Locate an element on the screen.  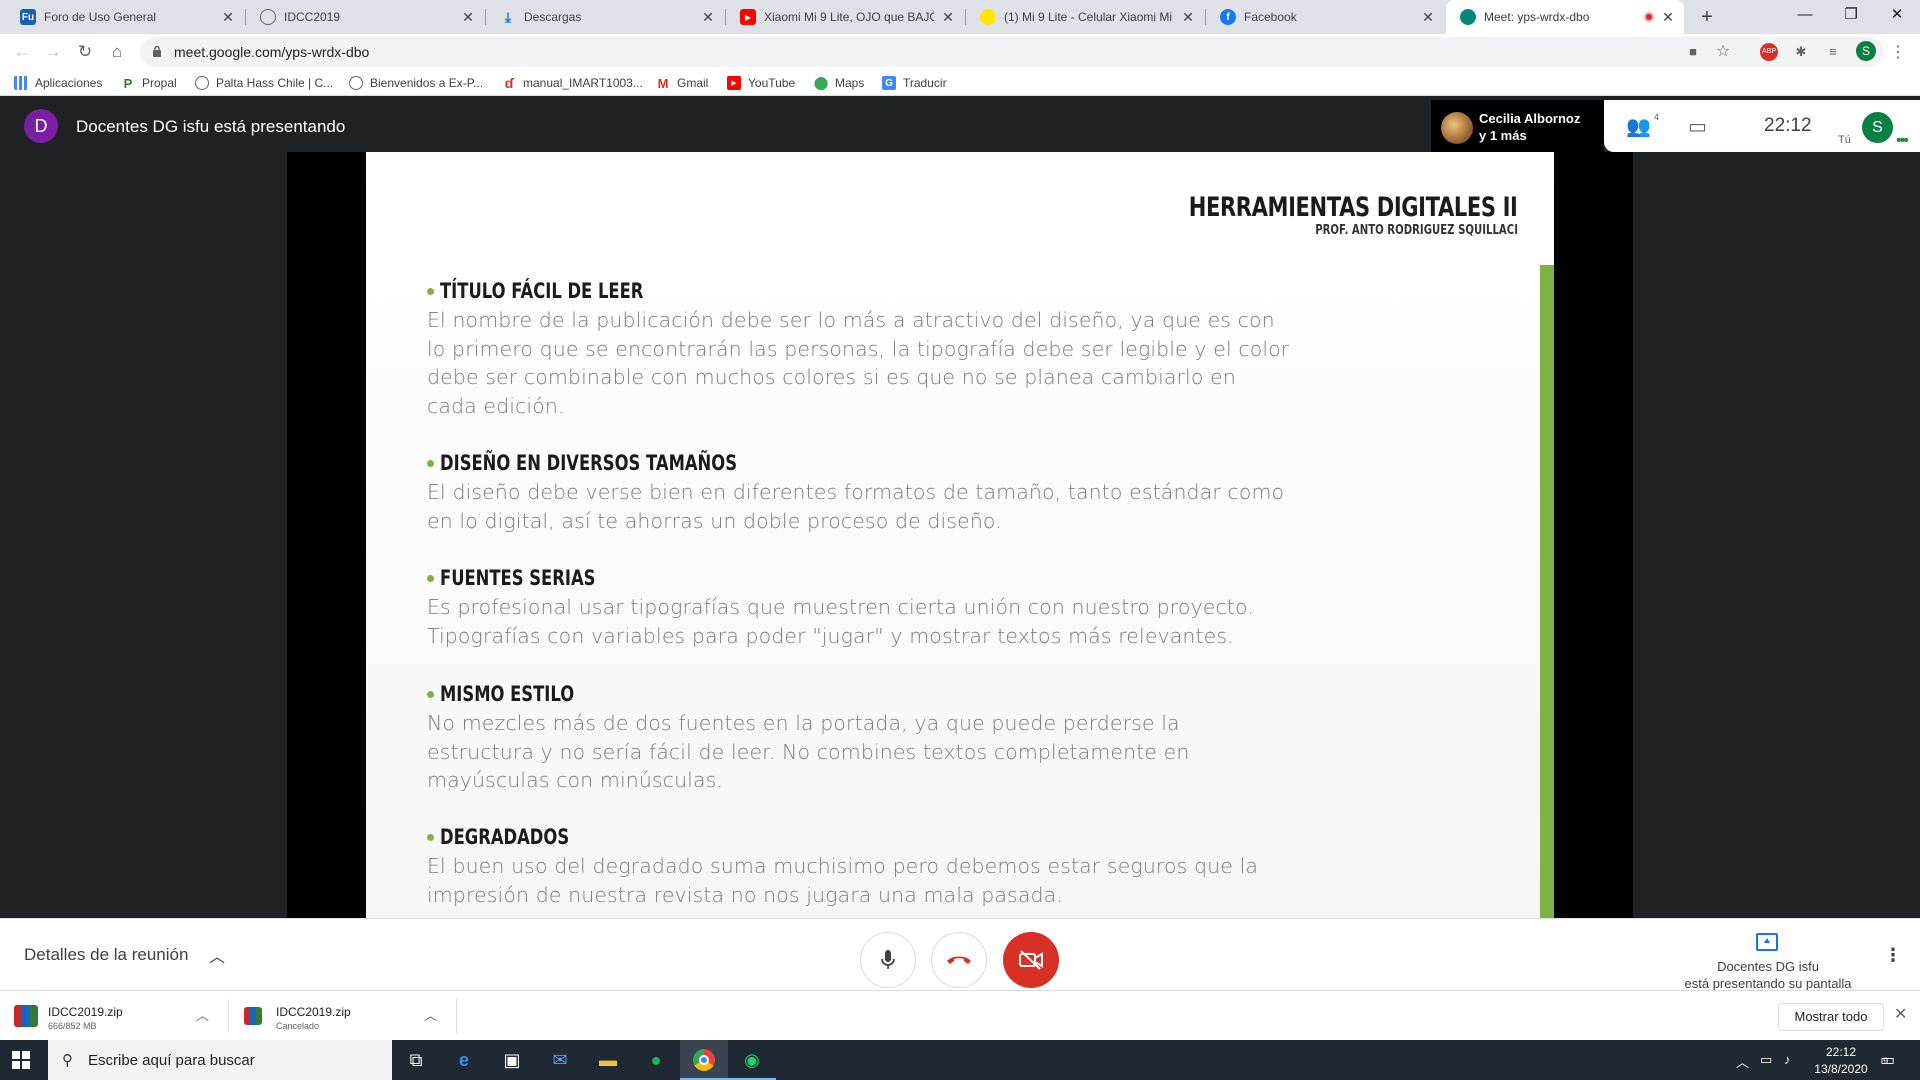
close-window-button: ✕ is located at coordinates (1897, 17).